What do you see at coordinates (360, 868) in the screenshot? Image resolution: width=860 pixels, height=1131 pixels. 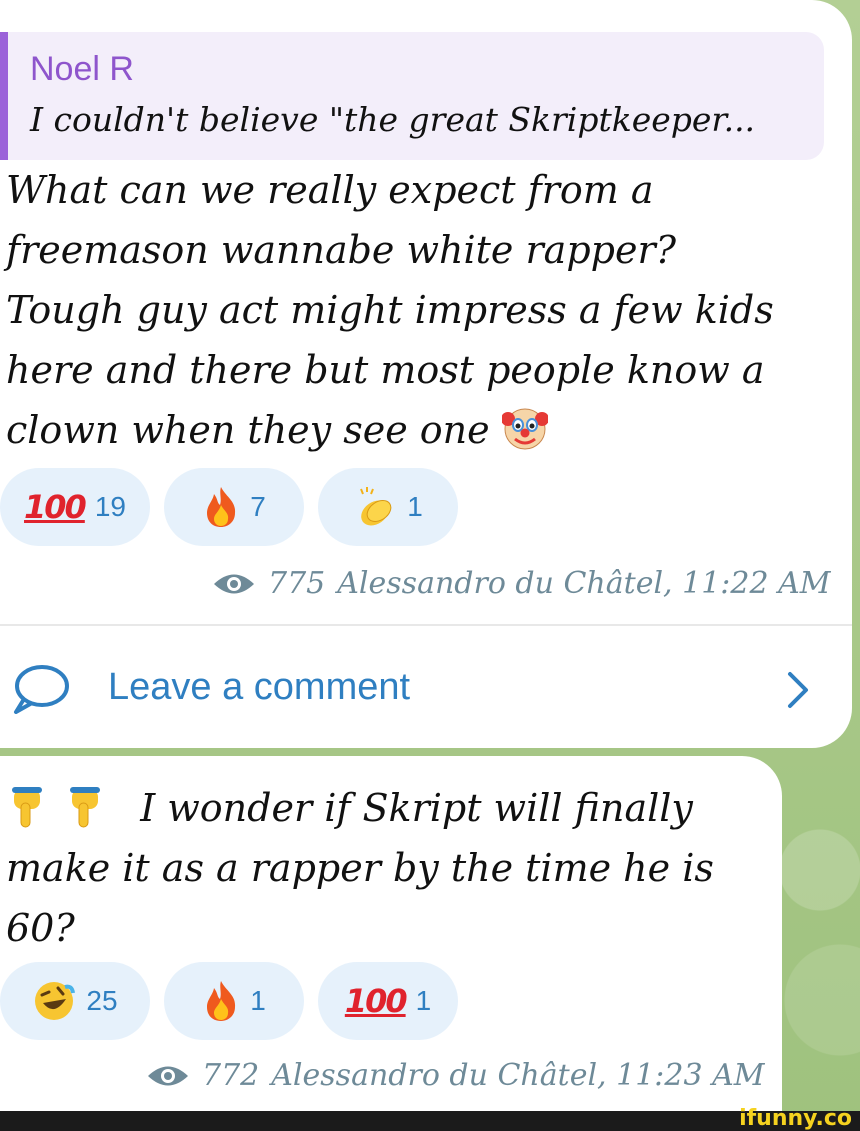 I see `message-line: make it as a rapper by the time he is` at bounding box center [360, 868].